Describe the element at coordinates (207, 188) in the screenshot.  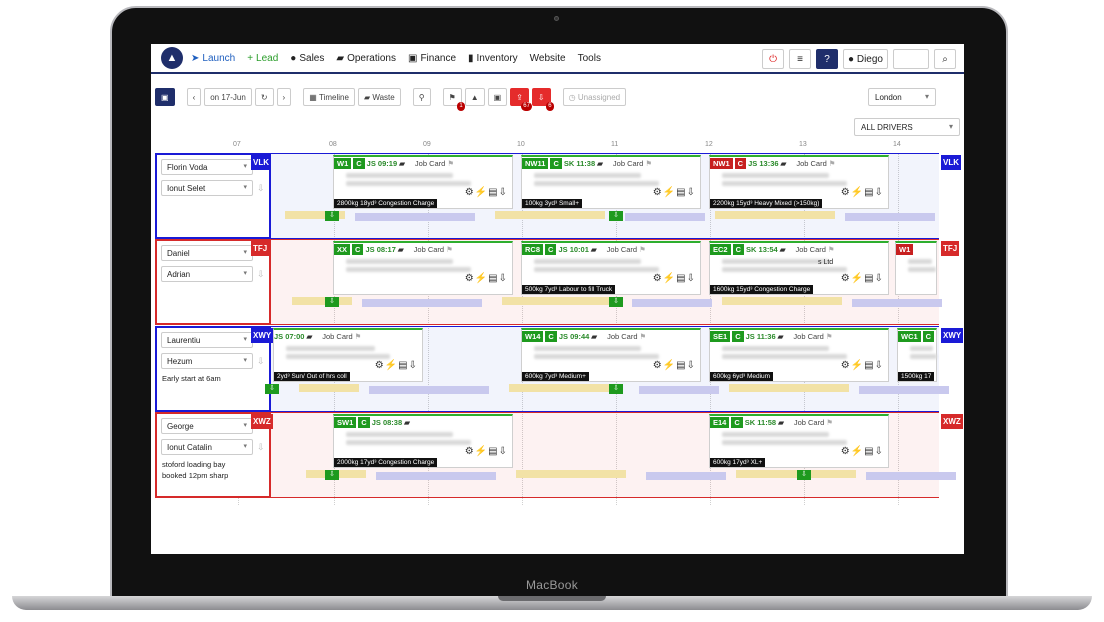
I see `mate-select: Ionut Selet ▾` at that location.